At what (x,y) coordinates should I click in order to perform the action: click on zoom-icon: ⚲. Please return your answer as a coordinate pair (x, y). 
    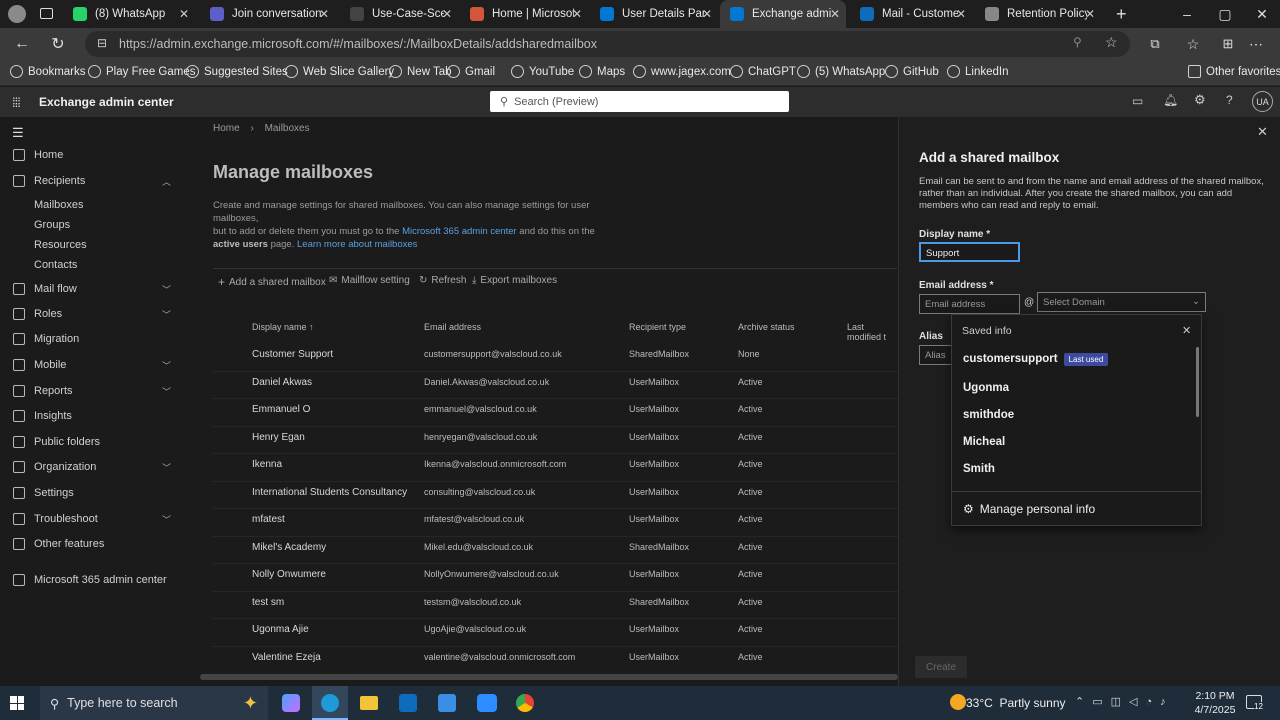
    Looking at the image, I should click on (1077, 42).